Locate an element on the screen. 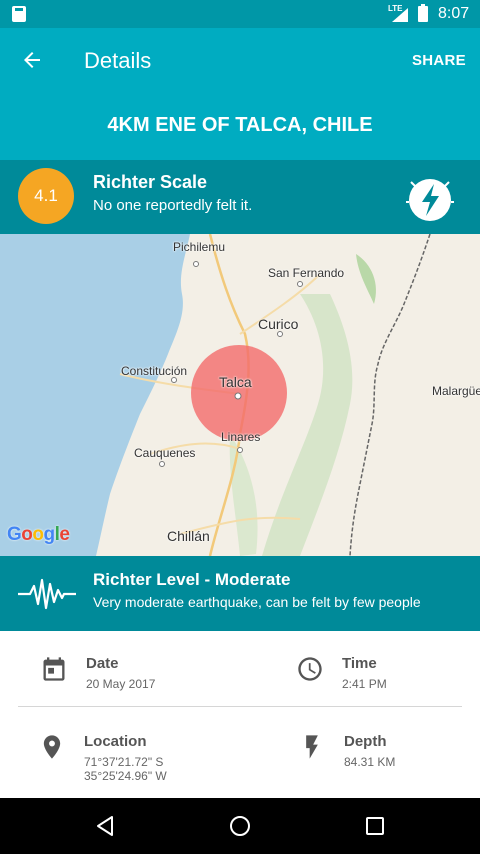  map-label-chillan: Chillán is located at coordinates (188, 536).